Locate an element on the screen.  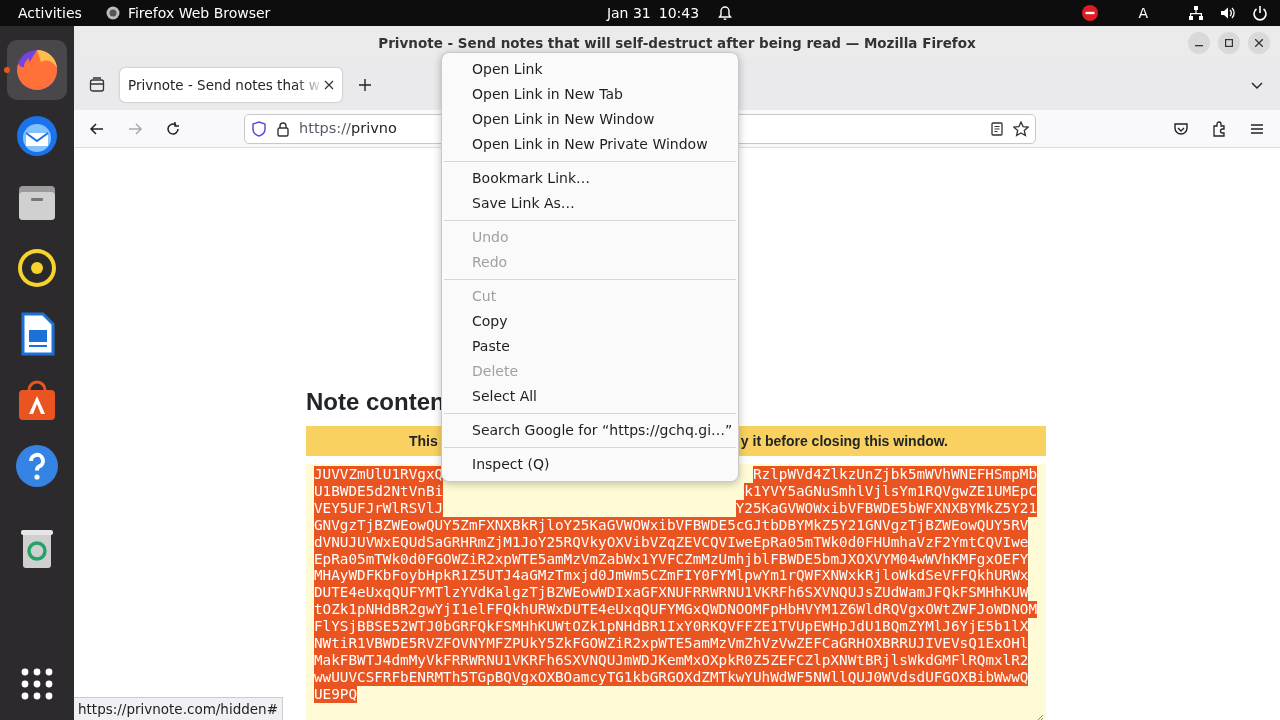
note-heading: Note conten is located at coordinates (375, 402).